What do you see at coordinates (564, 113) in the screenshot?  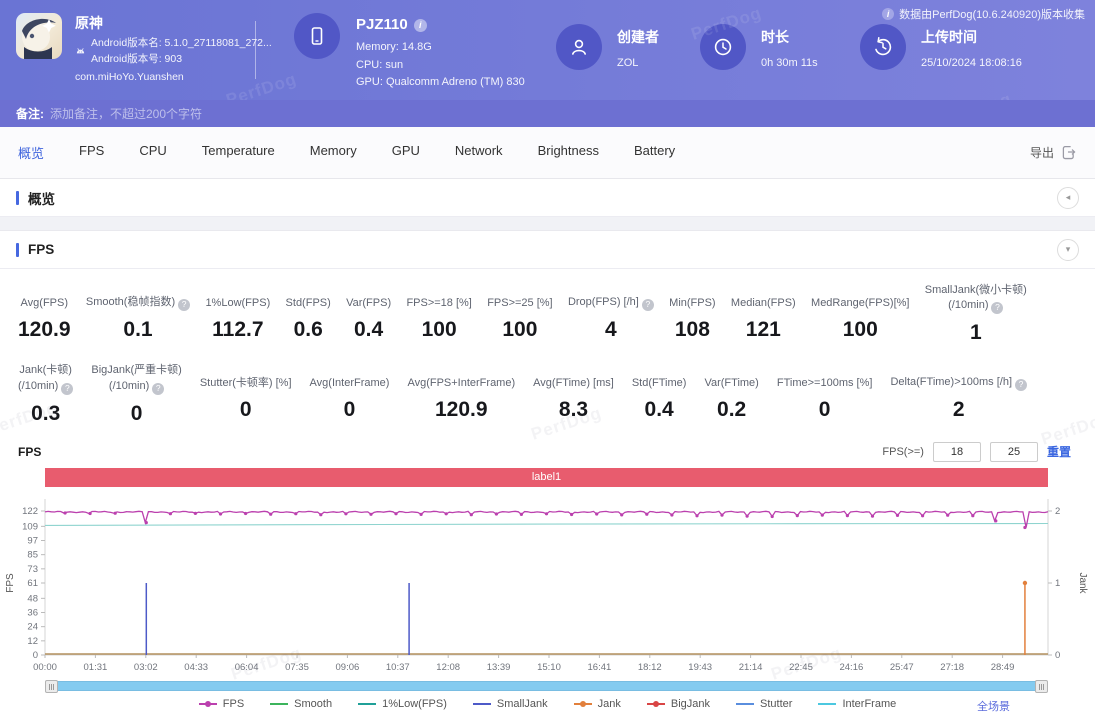 I see `note-input` at bounding box center [564, 113].